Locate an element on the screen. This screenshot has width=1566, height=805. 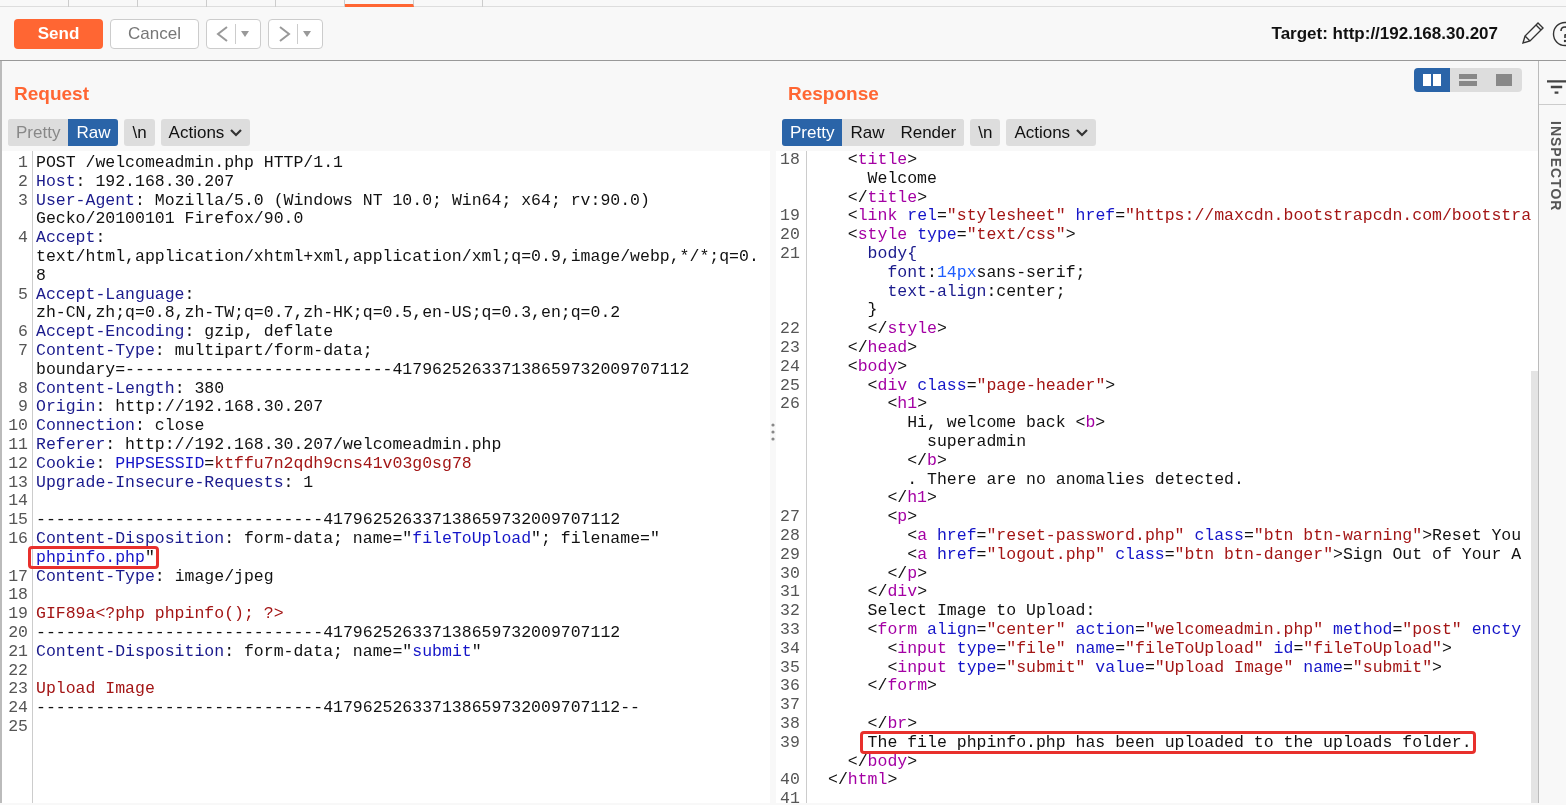
view-tab: Pretty is located at coordinates (812, 132).